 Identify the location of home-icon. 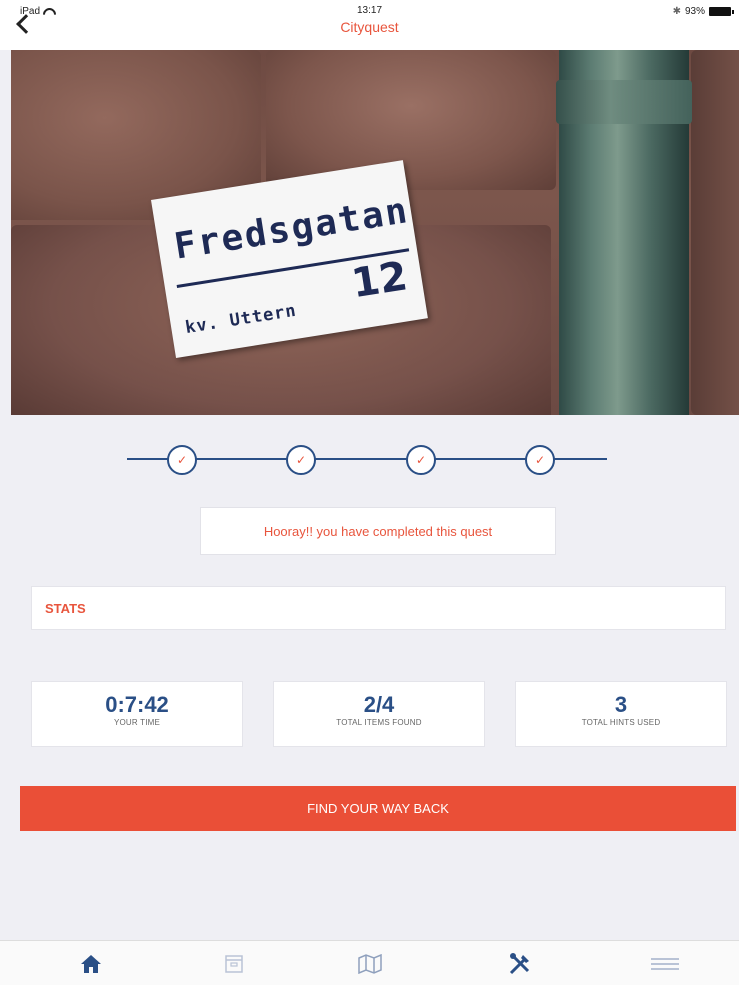
(91, 964).